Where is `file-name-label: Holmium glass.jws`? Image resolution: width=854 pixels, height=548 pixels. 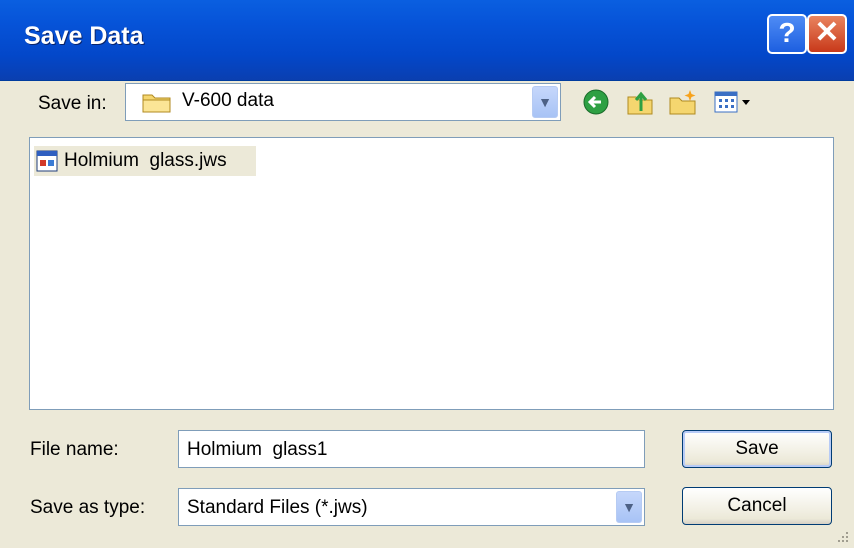
file-name-label: Holmium glass.jws is located at coordinates (145, 160).